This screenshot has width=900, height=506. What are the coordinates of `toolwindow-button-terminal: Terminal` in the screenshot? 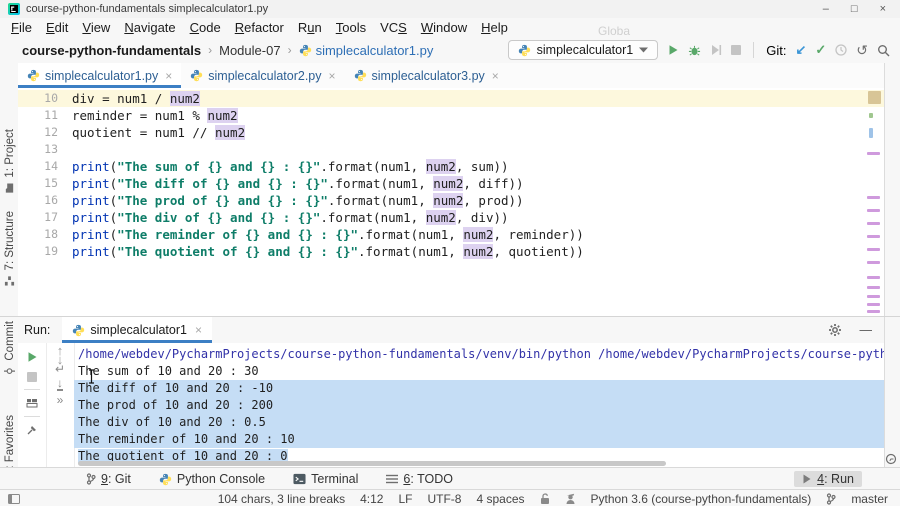 It's located at (325, 479).